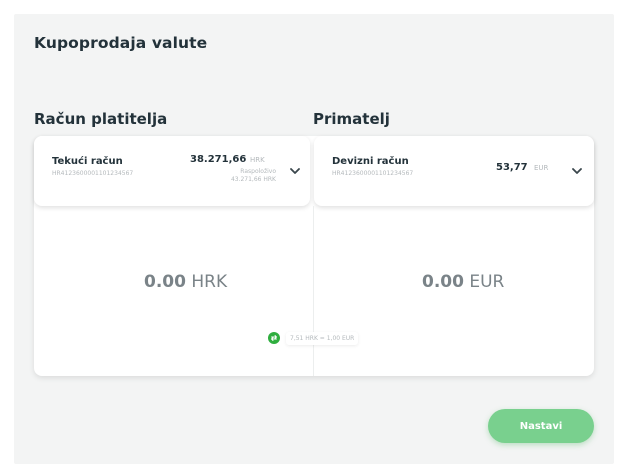  Describe the element at coordinates (313, 291) in the screenshot. I see `column-divider` at that location.